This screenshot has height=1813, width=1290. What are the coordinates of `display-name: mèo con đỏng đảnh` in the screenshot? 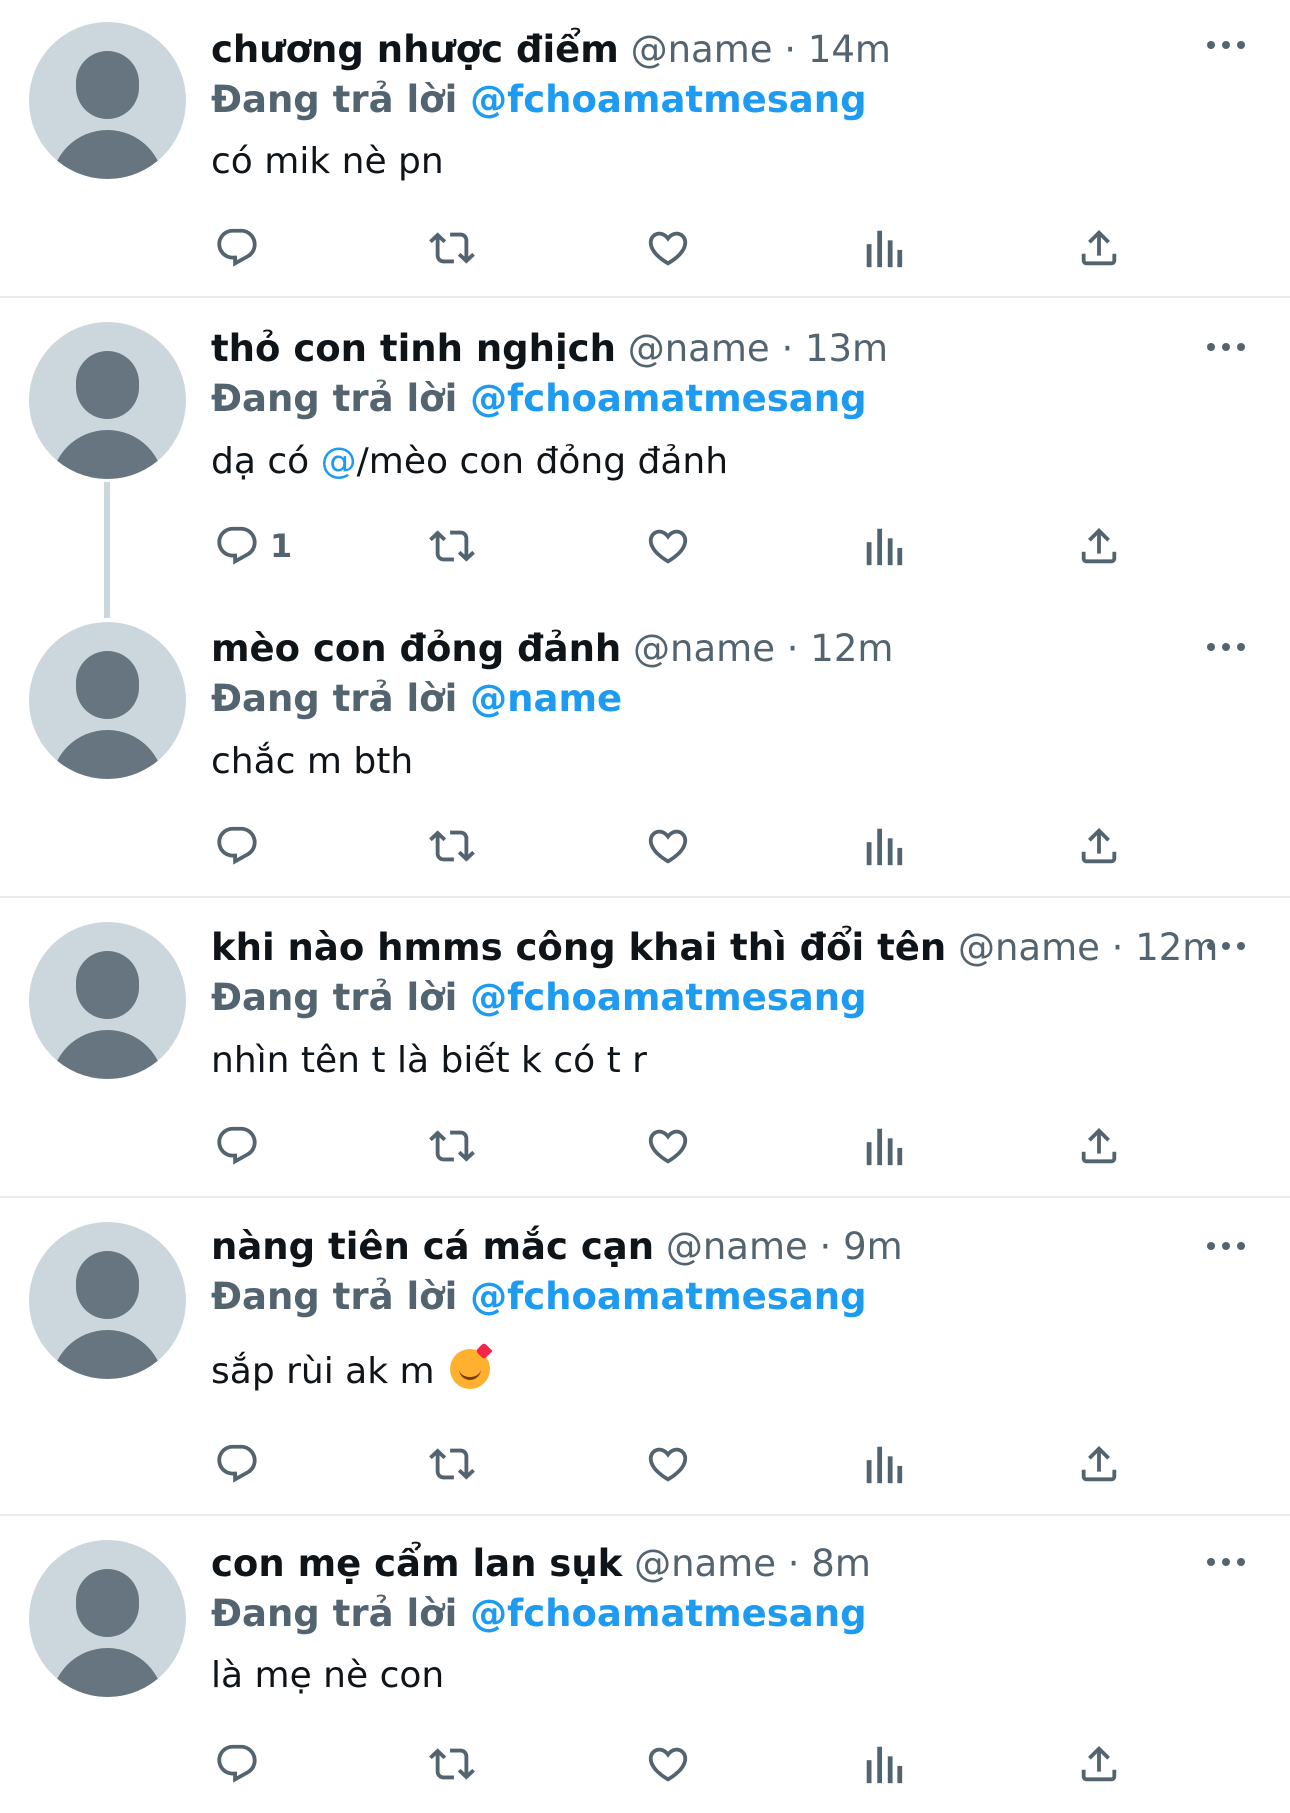 It's located at (416, 648).